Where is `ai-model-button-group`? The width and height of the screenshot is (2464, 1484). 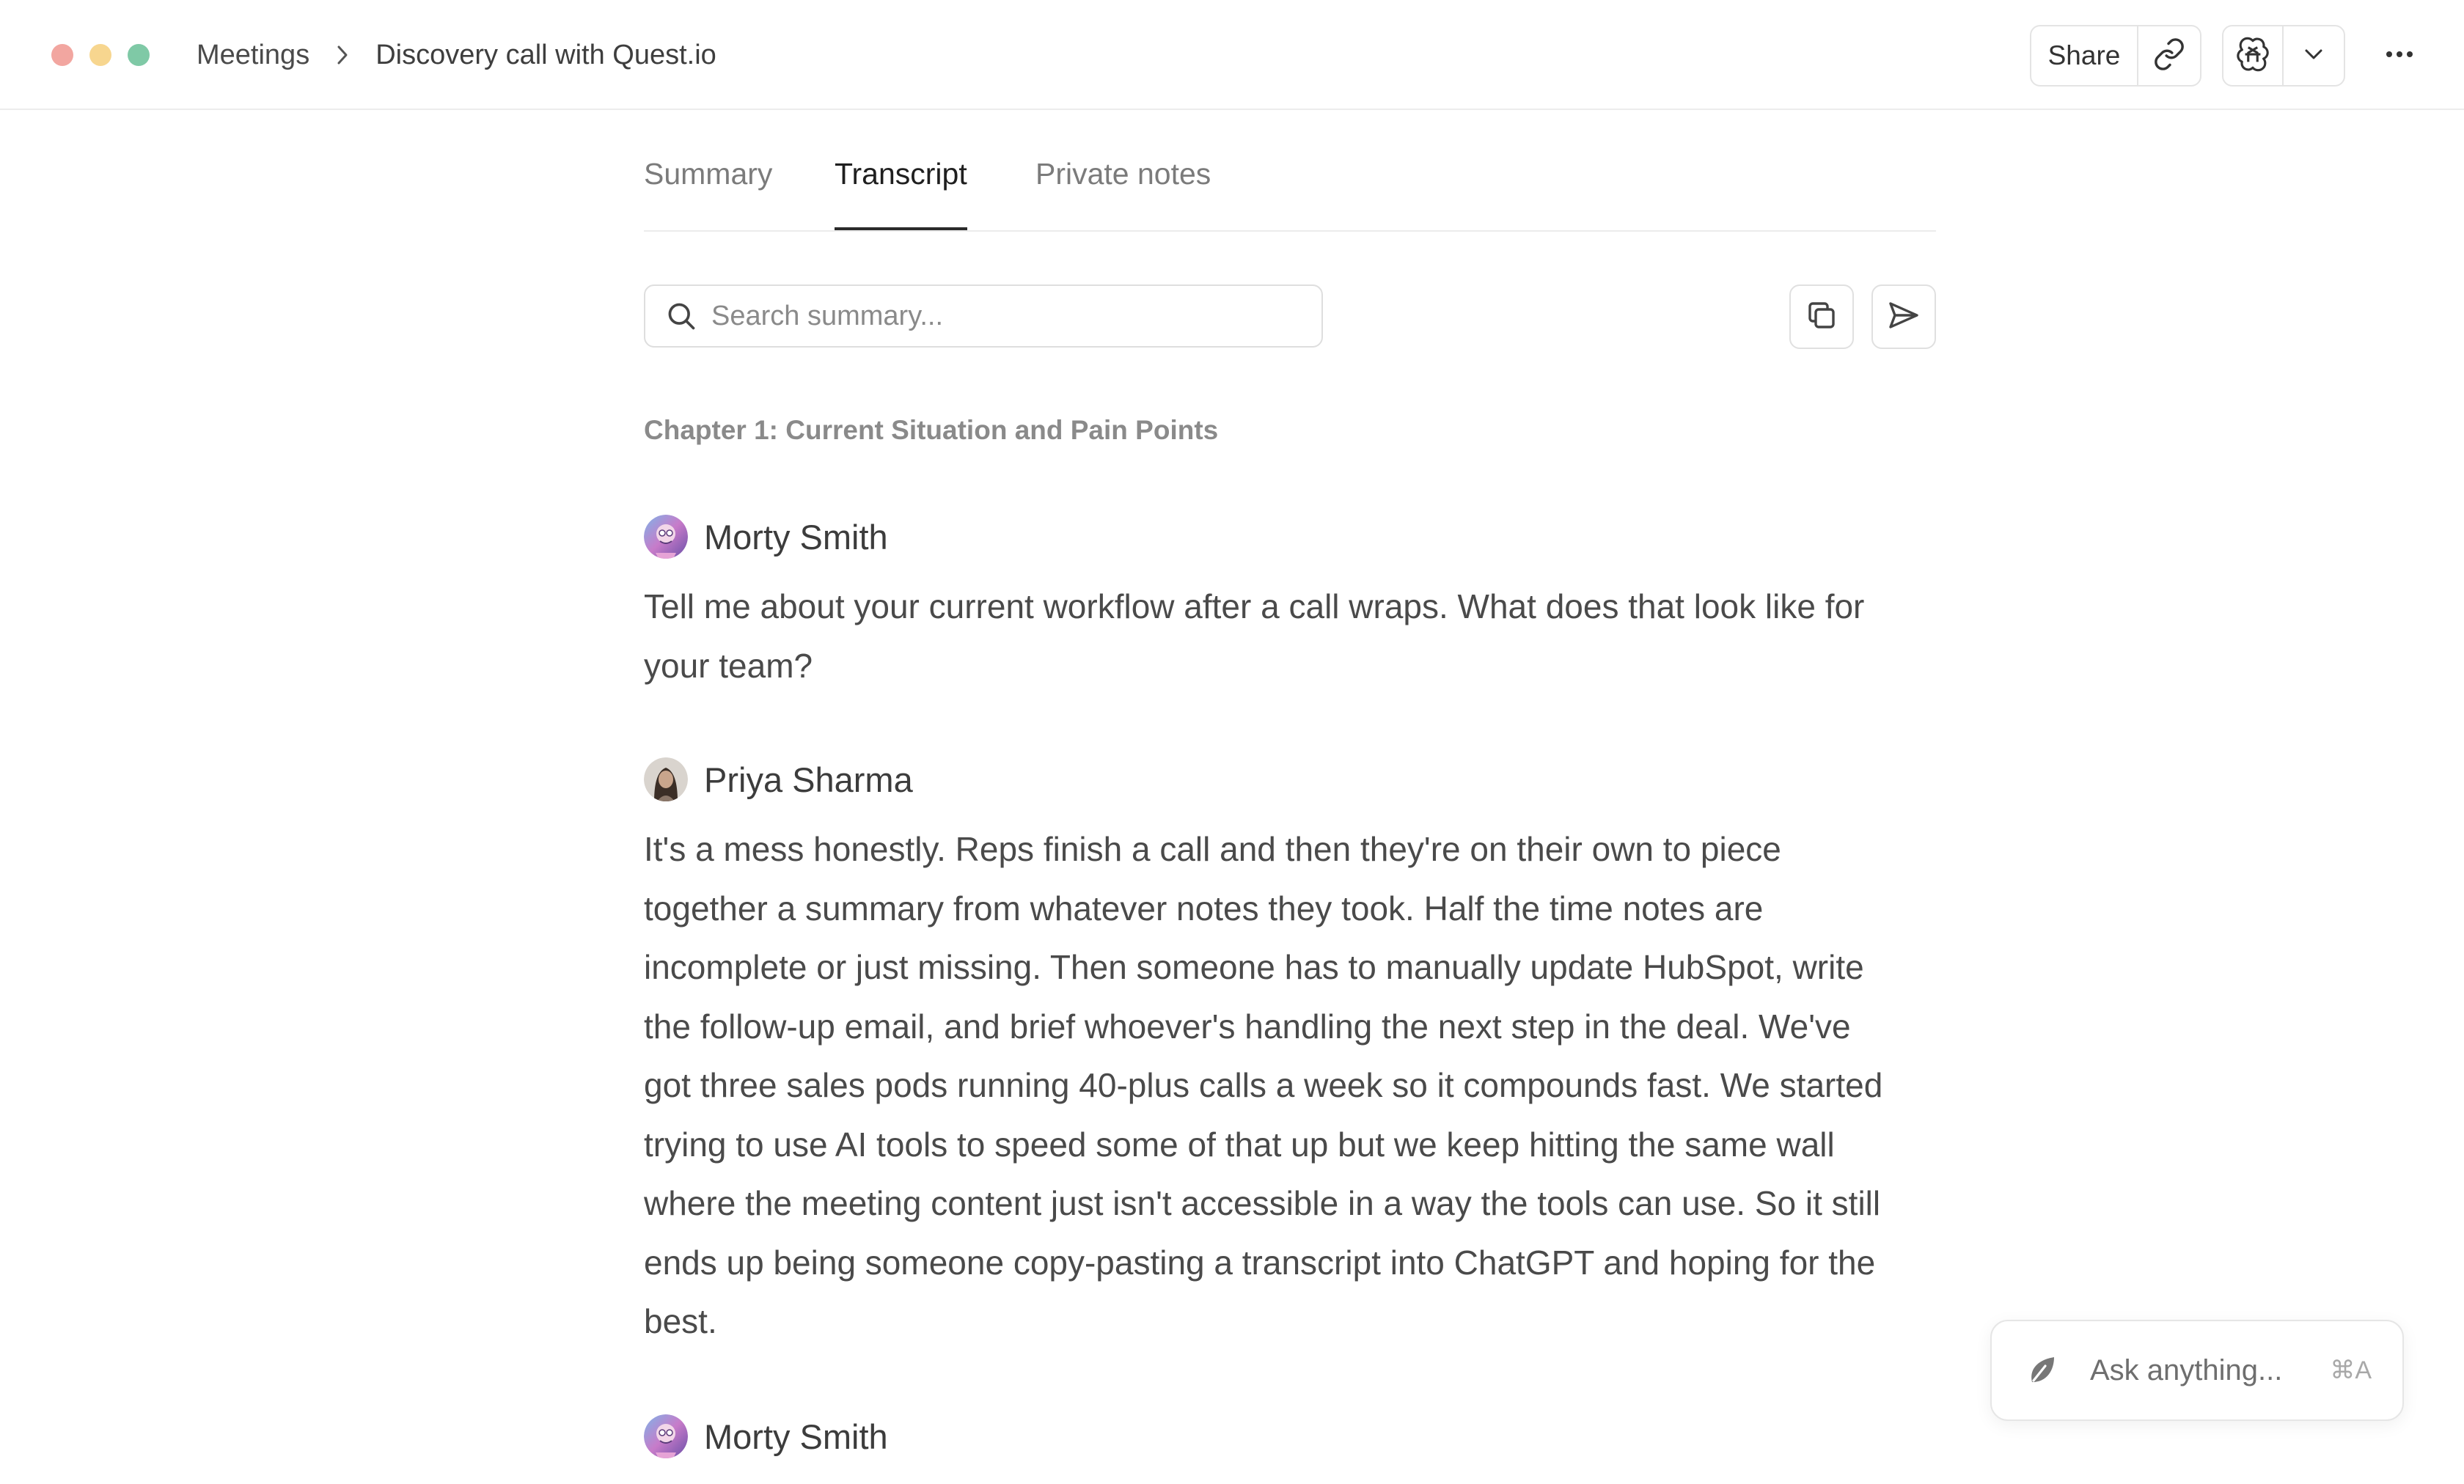 ai-model-button-group is located at coordinates (2283, 56).